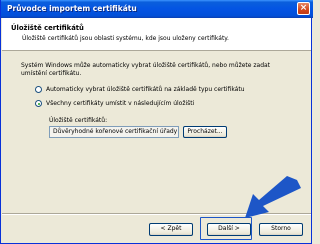 The image size is (320, 244). What do you see at coordinates (171, 229) in the screenshot?
I see `back-button: < Zpět` at bounding box center [171, 229].